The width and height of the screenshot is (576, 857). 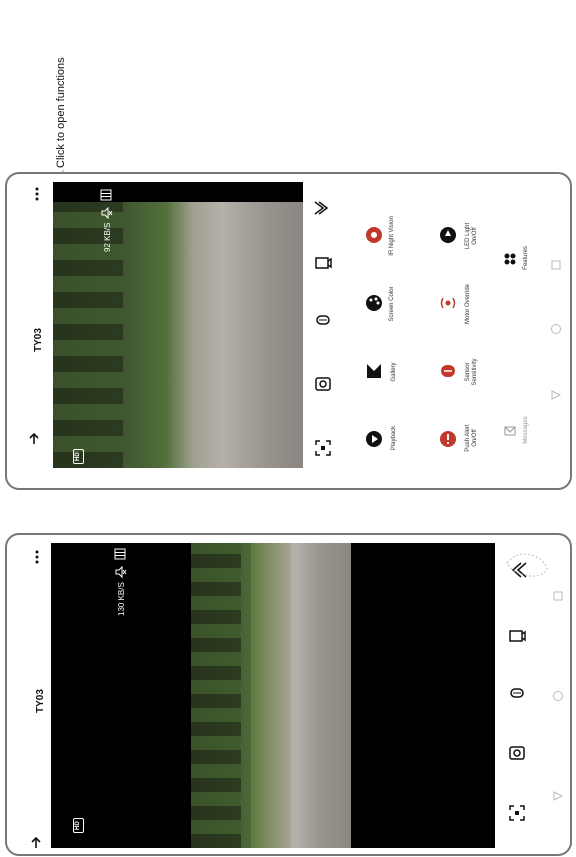 What do you see at coordinates (121, 599) in the screenshot?
I see `left-speed-label: 130 KB/S` at bounding box center [121, 599].